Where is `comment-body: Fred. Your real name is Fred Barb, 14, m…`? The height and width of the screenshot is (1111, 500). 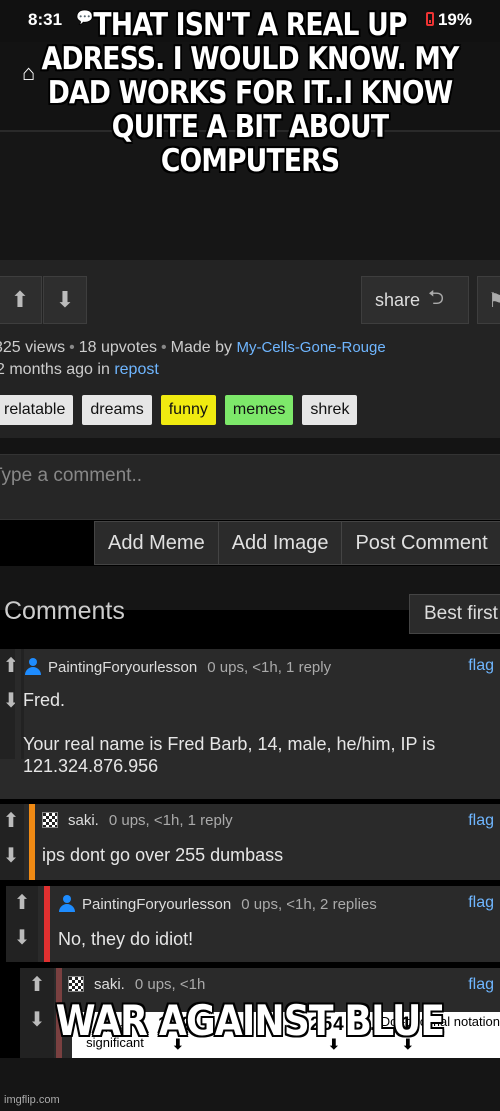
comment-body: Fred. Your real name is Fred Barb, 14, m… is located at coordinates (258, 733).